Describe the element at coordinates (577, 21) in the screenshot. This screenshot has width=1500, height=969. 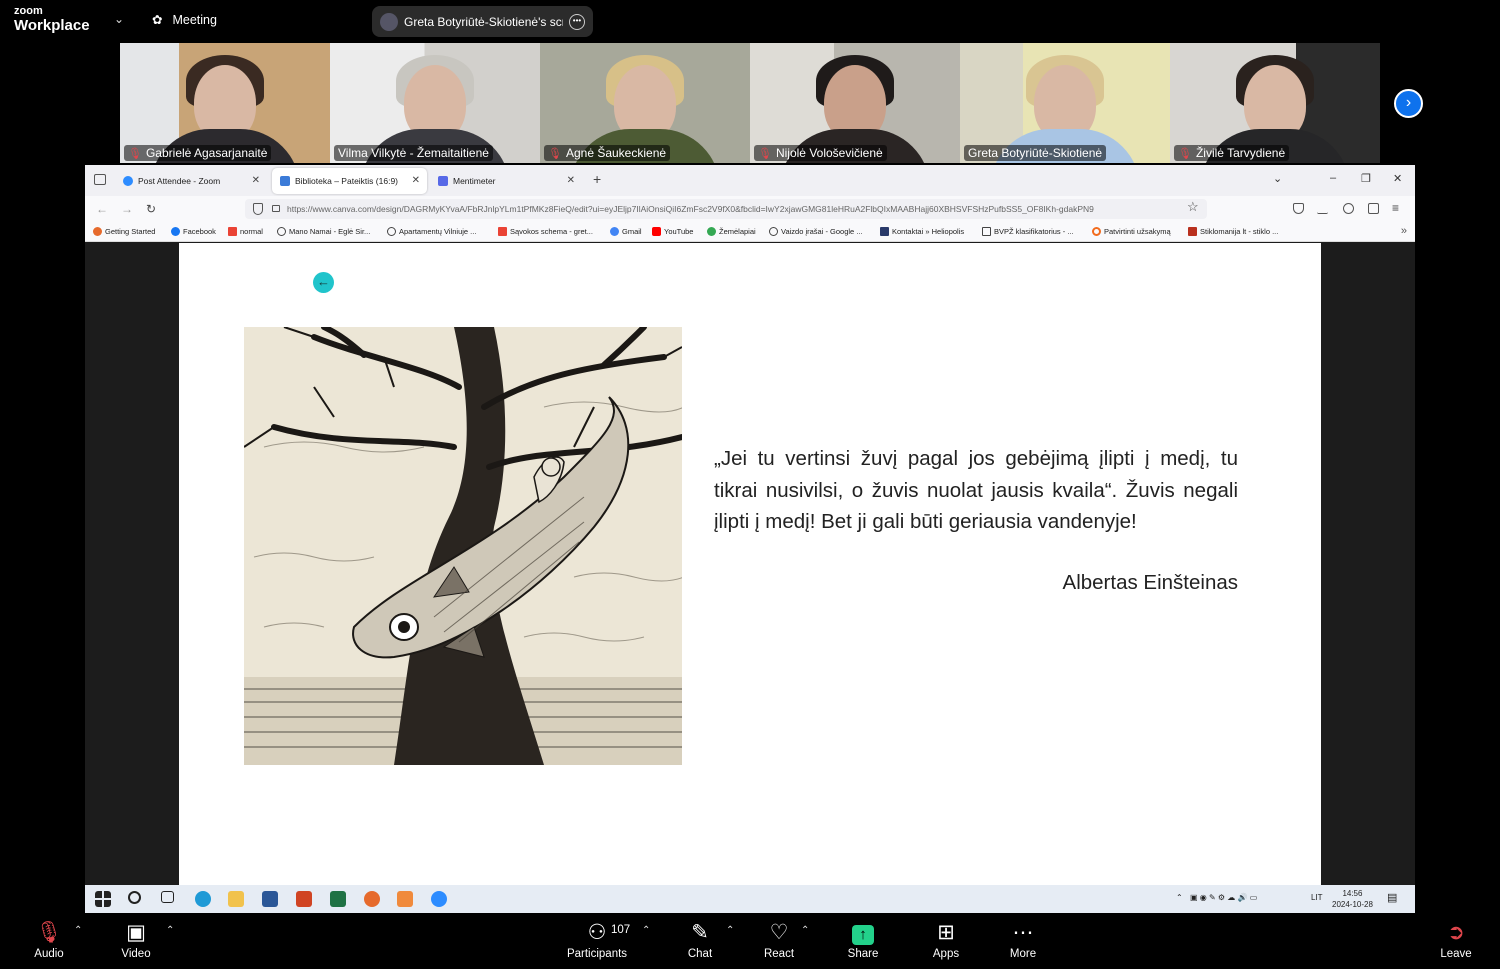
I see `more-options-icon: •••` at that location.